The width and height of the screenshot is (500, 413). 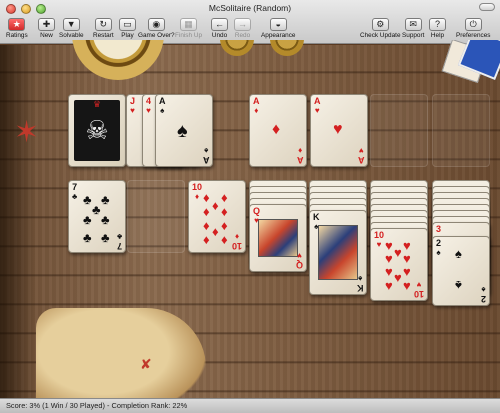 I want to click on starfish-decoration: ✶, so click(x=27, y=132).